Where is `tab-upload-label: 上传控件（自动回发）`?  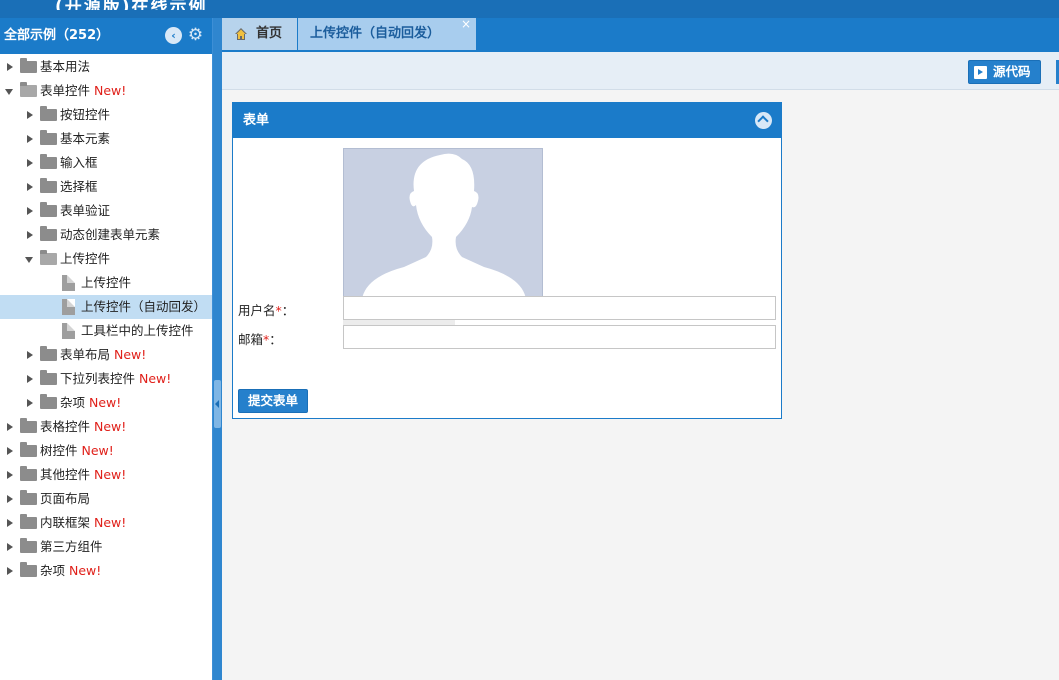 tab-upload-label: 上传控件（自动回发） is located at coordinates (375, 33).